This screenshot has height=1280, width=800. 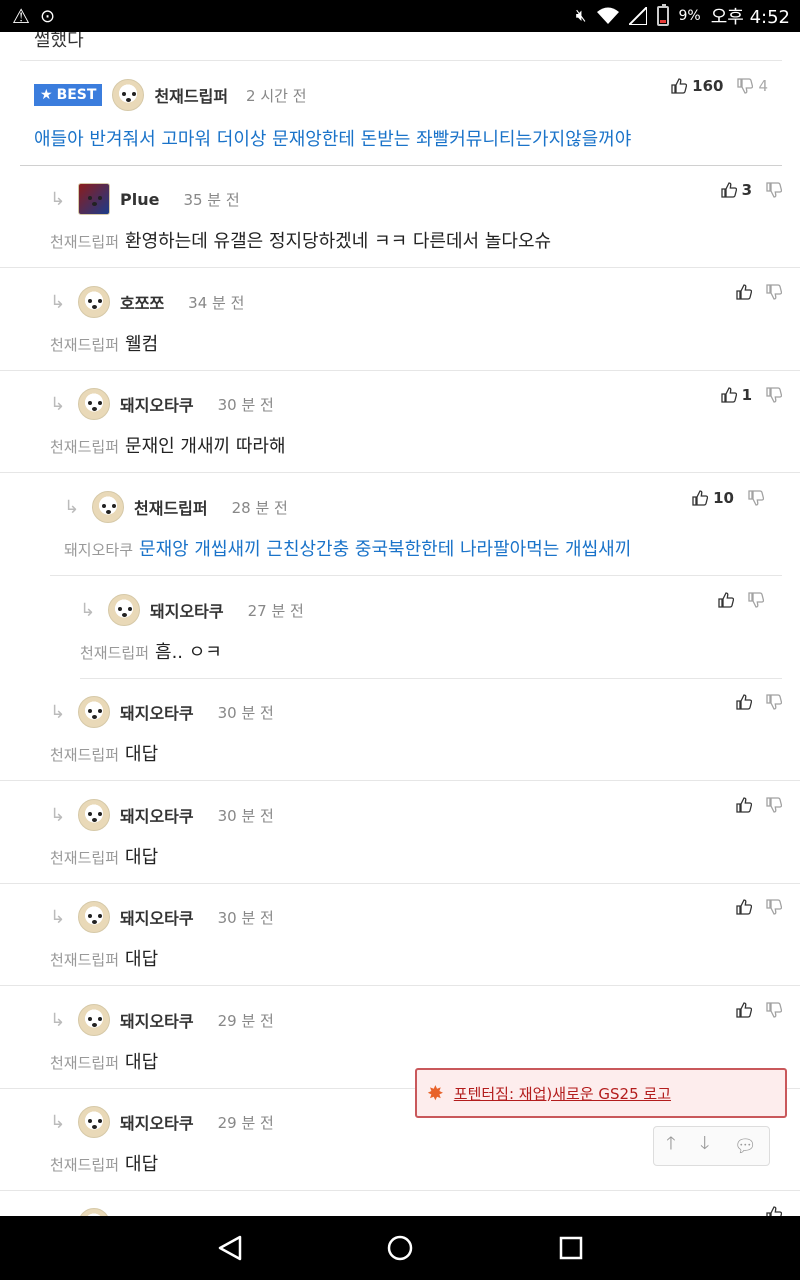 I want to click on clock: 오후 4:52, so click(x=750, y=17).